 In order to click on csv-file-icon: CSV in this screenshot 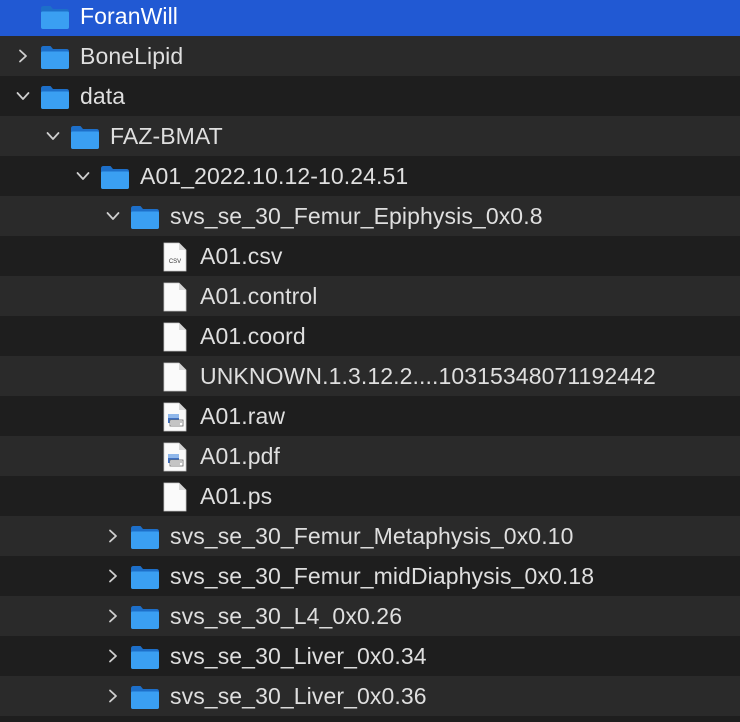, I will do `click(175, 257)`.